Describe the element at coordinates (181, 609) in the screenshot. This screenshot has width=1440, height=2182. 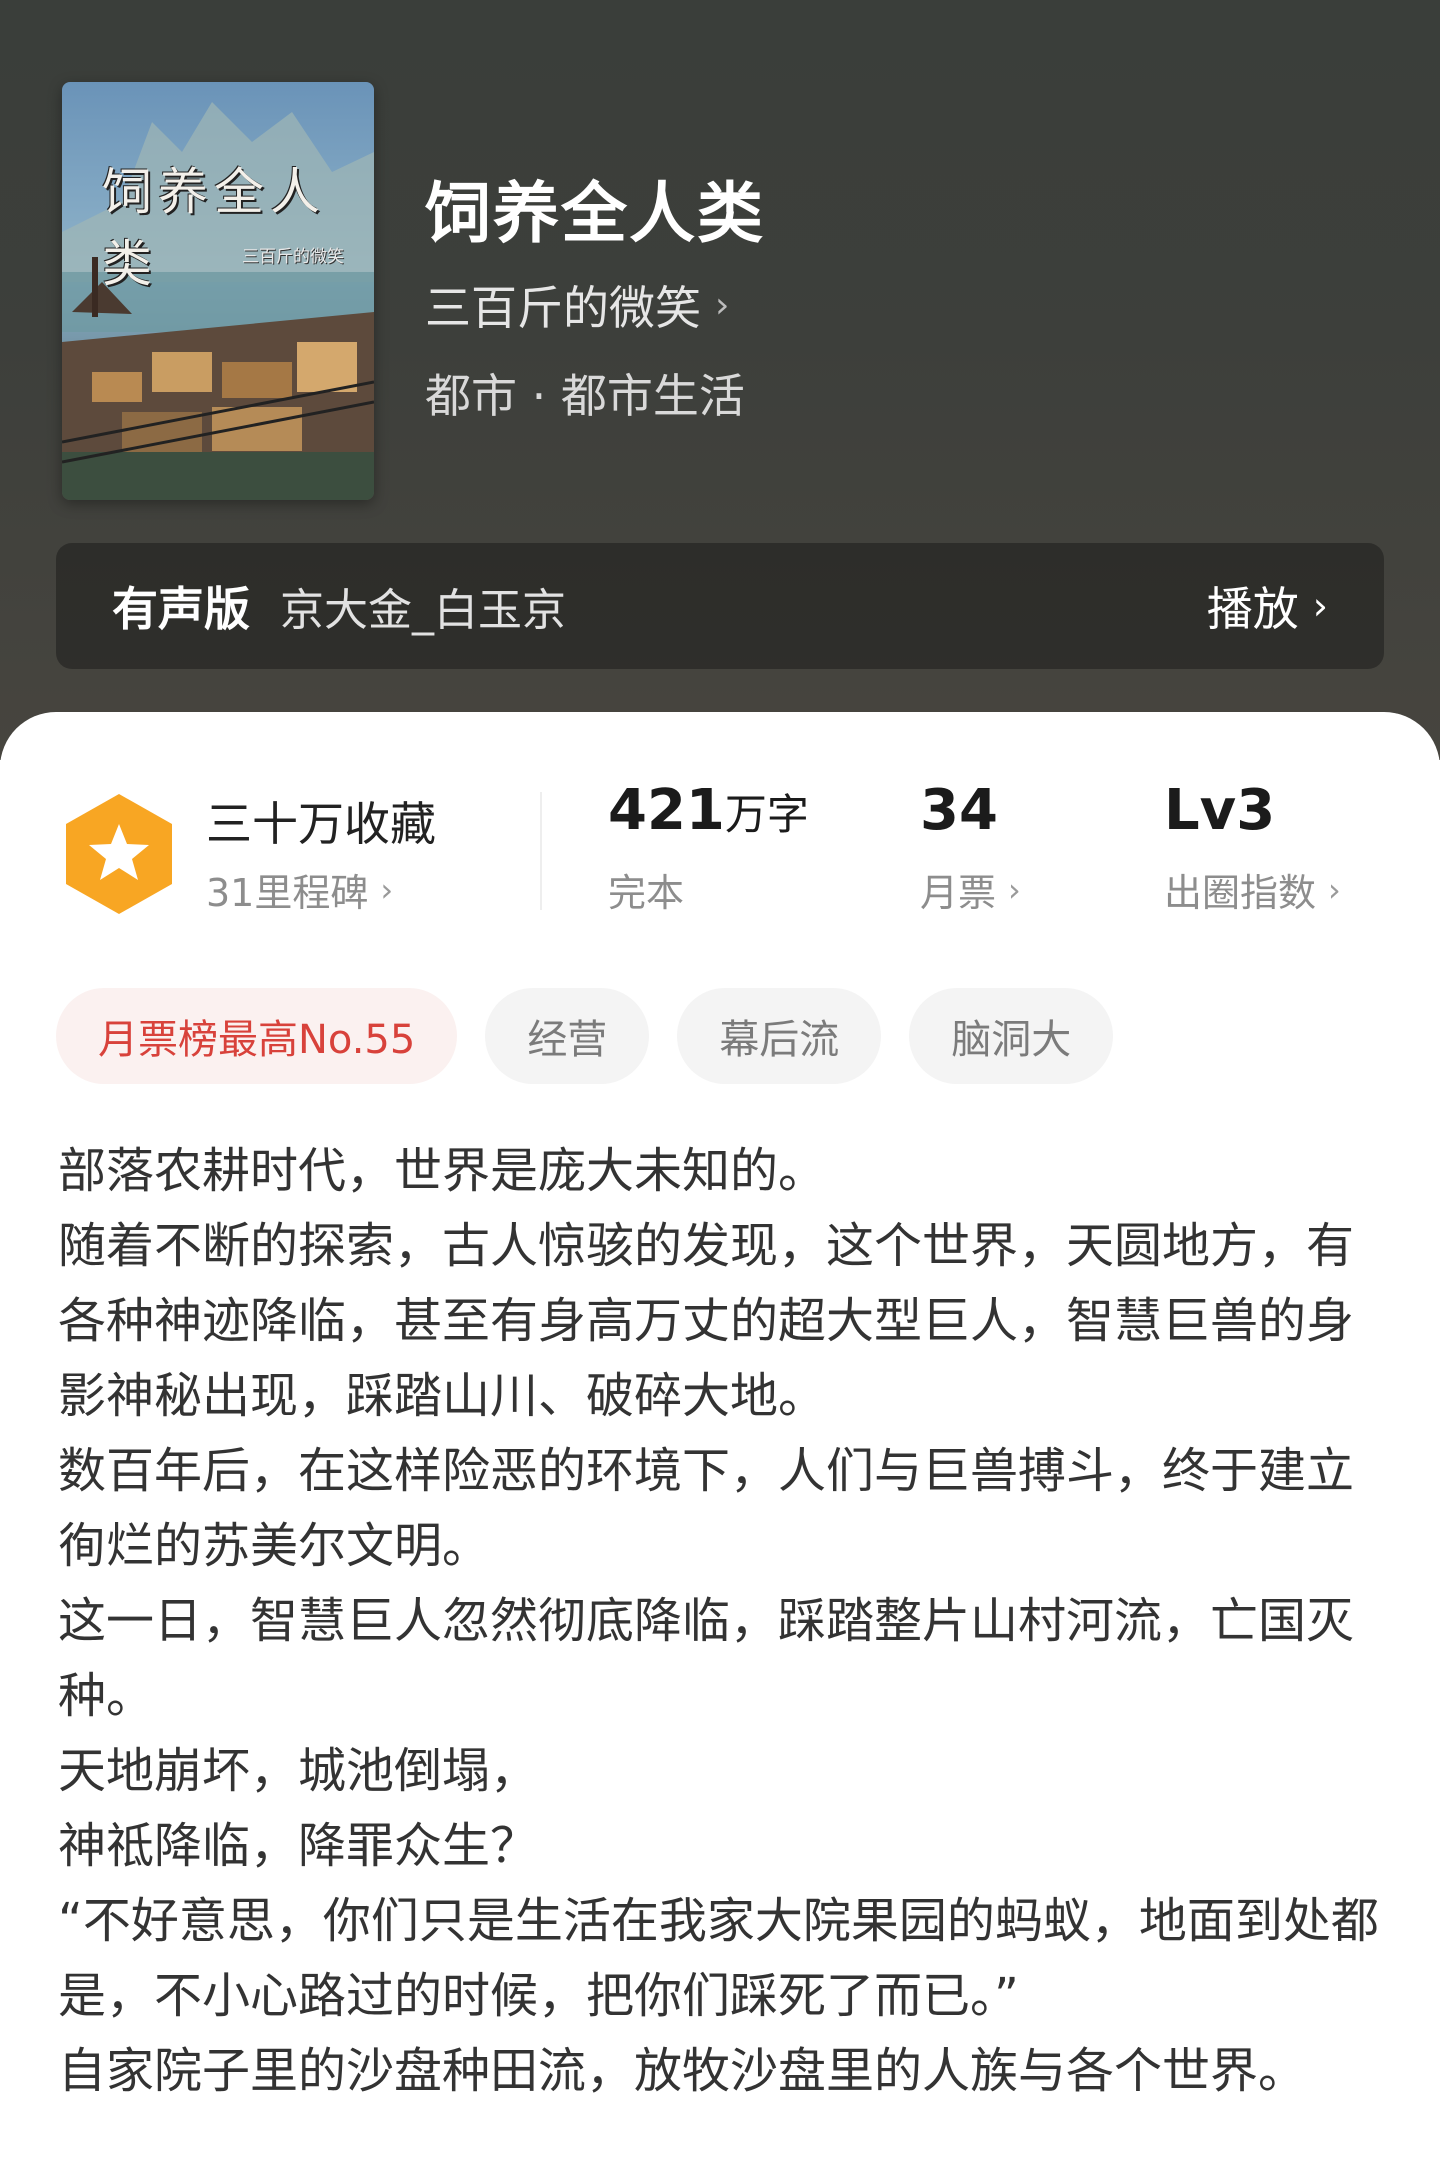
I see `audio-label: 有声版` at that location.